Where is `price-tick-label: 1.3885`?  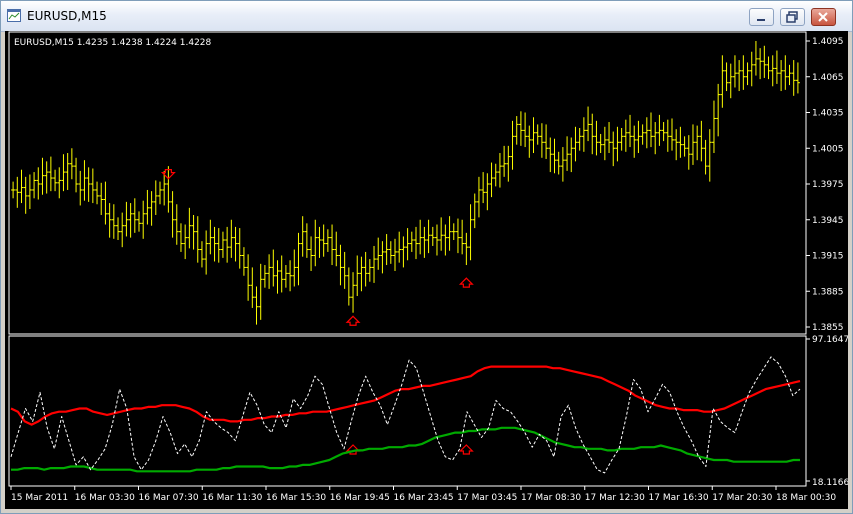
price-tick-label: 1.3885 is located at coordinates (828, 292).